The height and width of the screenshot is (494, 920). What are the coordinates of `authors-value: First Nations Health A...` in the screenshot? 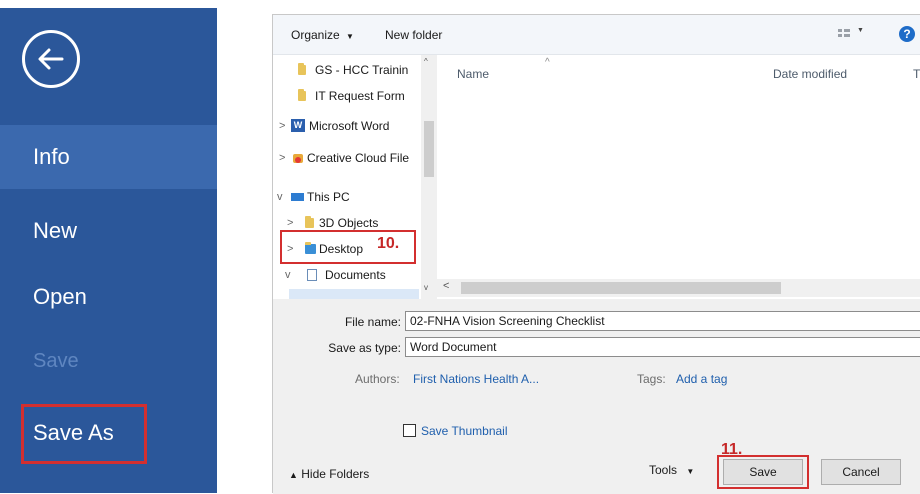 It's located at (476, 379).